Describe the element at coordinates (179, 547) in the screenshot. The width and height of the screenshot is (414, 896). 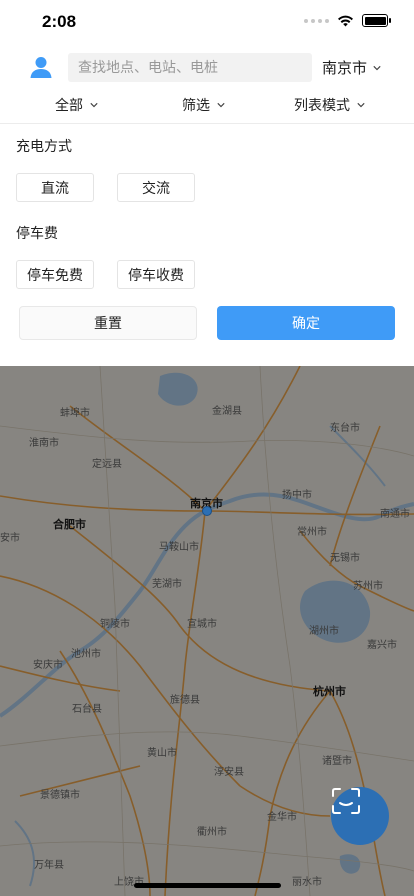
I see `map-label: 马鞍山市` at that location.